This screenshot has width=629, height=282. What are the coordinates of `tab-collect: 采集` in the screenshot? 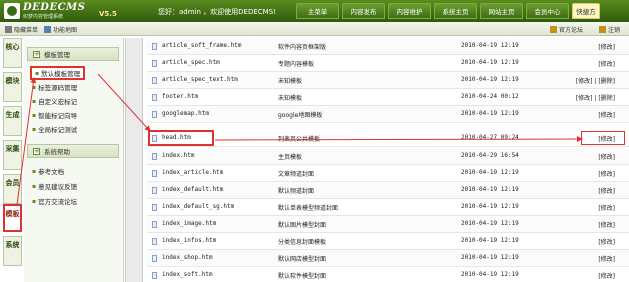 It's located at (12, 155).